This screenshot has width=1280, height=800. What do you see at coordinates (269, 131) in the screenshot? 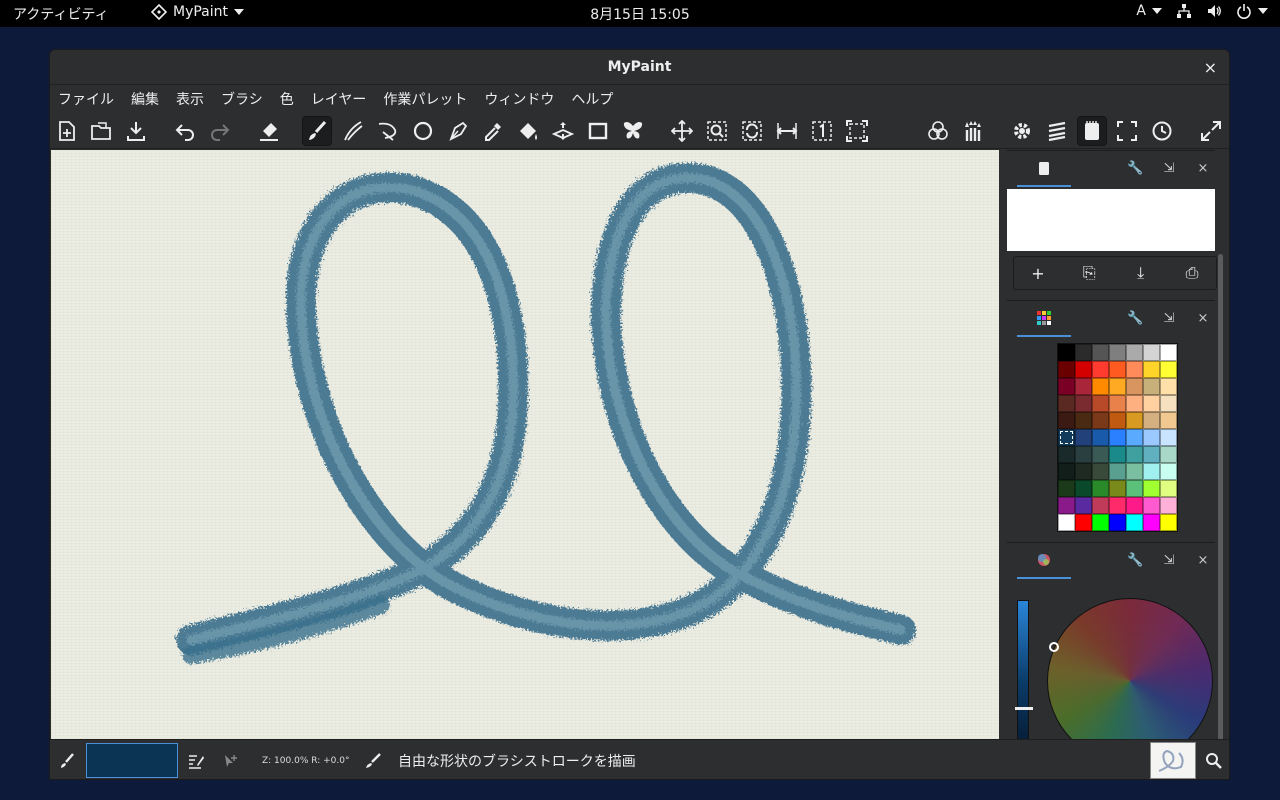
I see `eraser-mode-icon` at bounding box center [269, 131].